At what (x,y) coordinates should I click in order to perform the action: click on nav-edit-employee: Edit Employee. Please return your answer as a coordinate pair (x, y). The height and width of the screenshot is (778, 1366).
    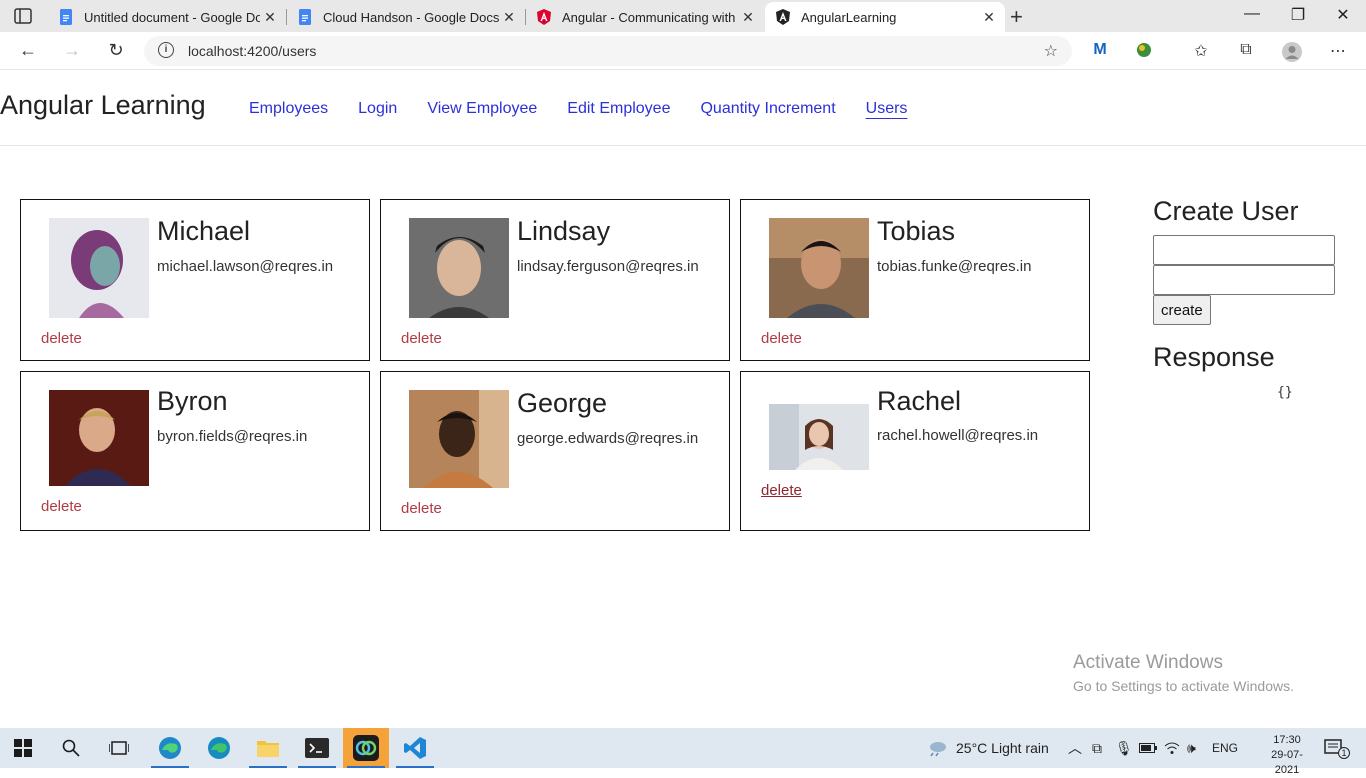
    Looking at the image, I should click on (618, 109).